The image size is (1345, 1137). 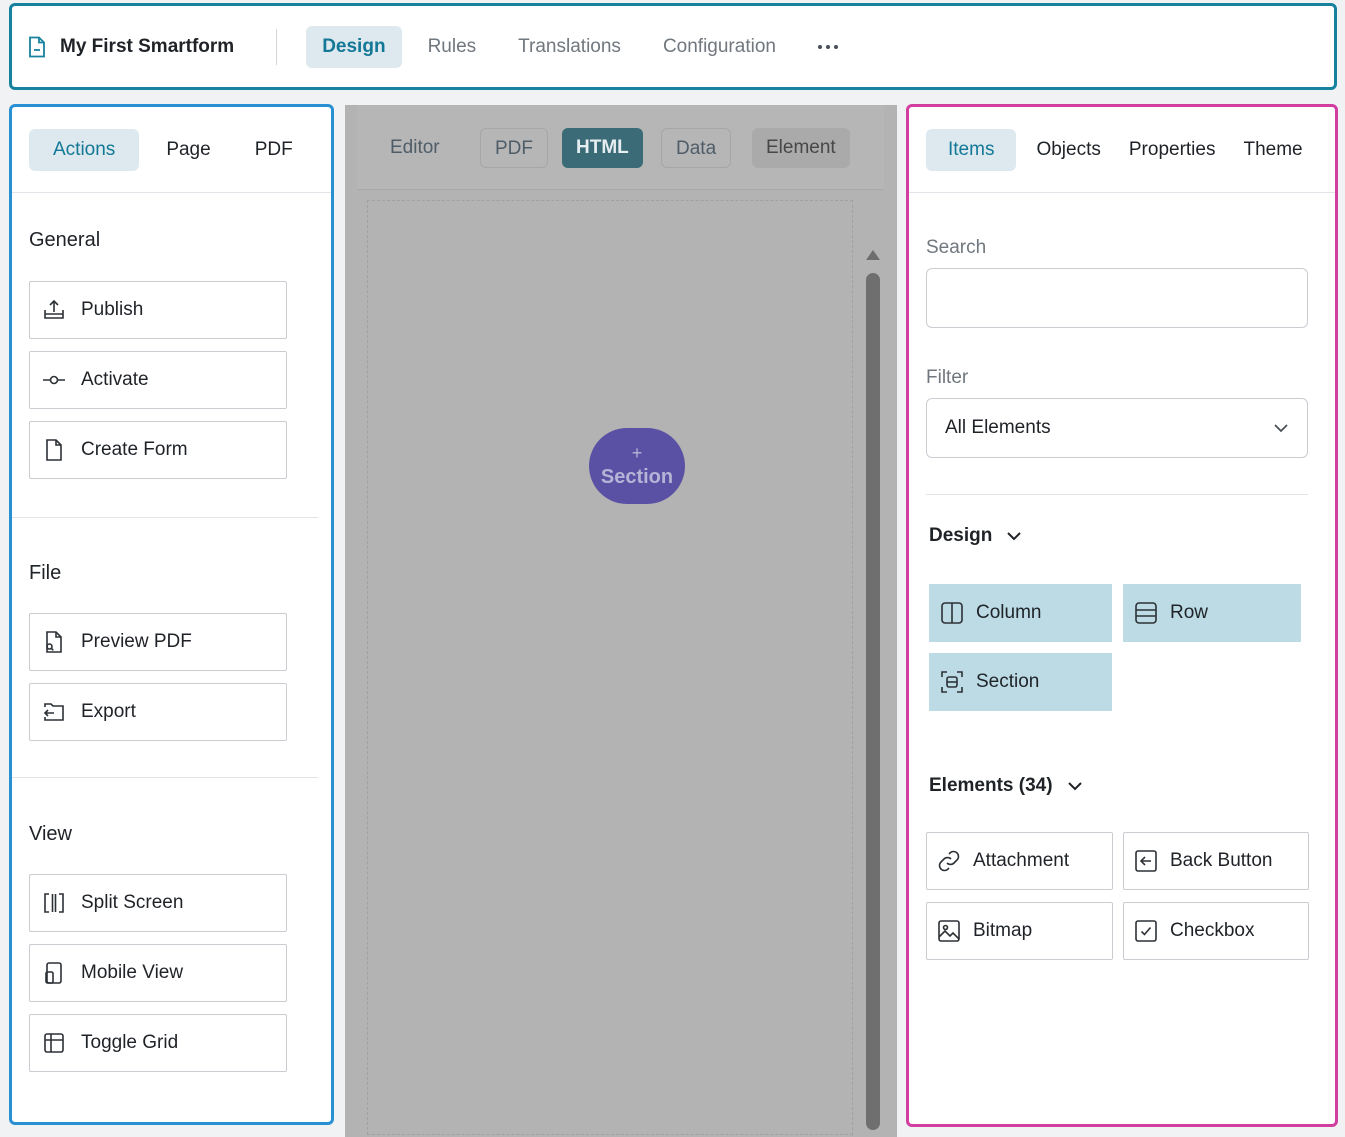 What do you see at coordinates (158, 712) in the screenshot?
I see `export-button: Export` at bounding box center [158, 712].